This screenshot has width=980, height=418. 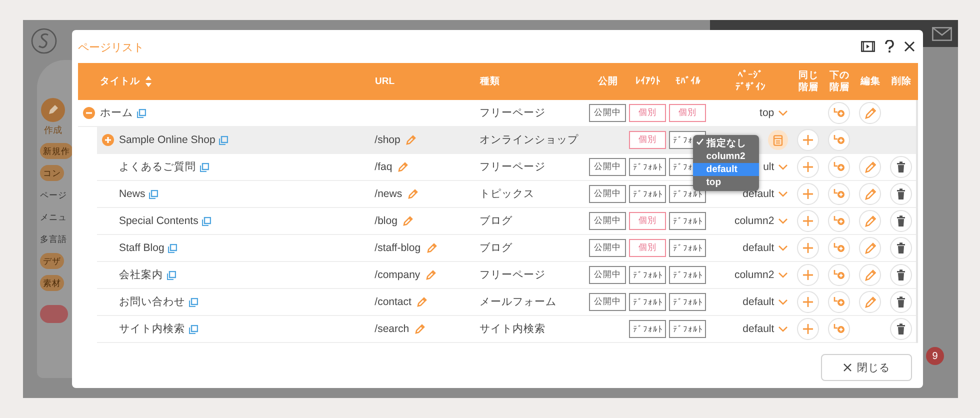 What do you see at coordinates (167, 140) in the screenshot?
I see `page-title: Sample Online Shop` at bounding box center [167, 140].